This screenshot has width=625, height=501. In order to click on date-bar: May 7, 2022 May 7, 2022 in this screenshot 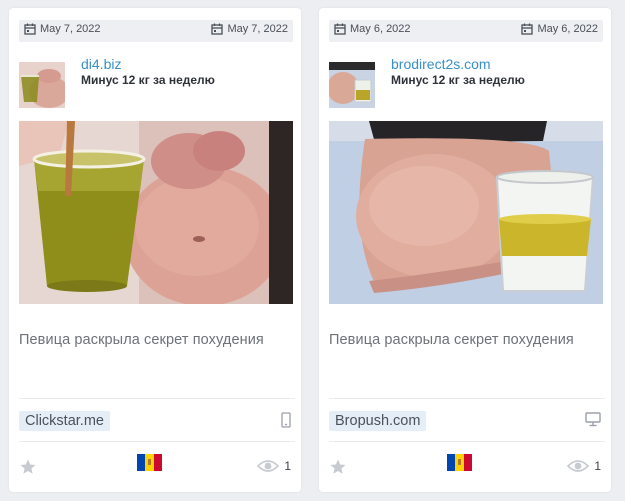, I will do `click(156, 31)`.